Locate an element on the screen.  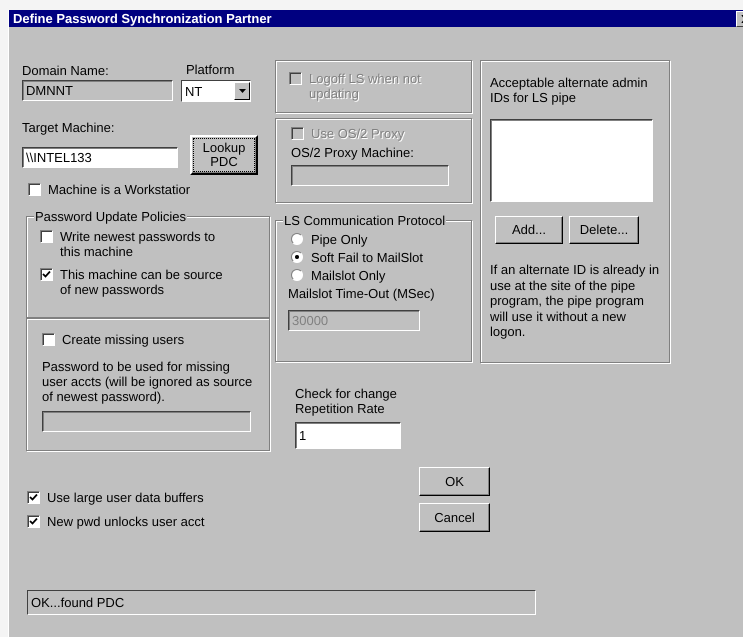
note-text: Password to be used for missing user accts (will be ignored as source of newest password). is located at coordinates (148, 381).